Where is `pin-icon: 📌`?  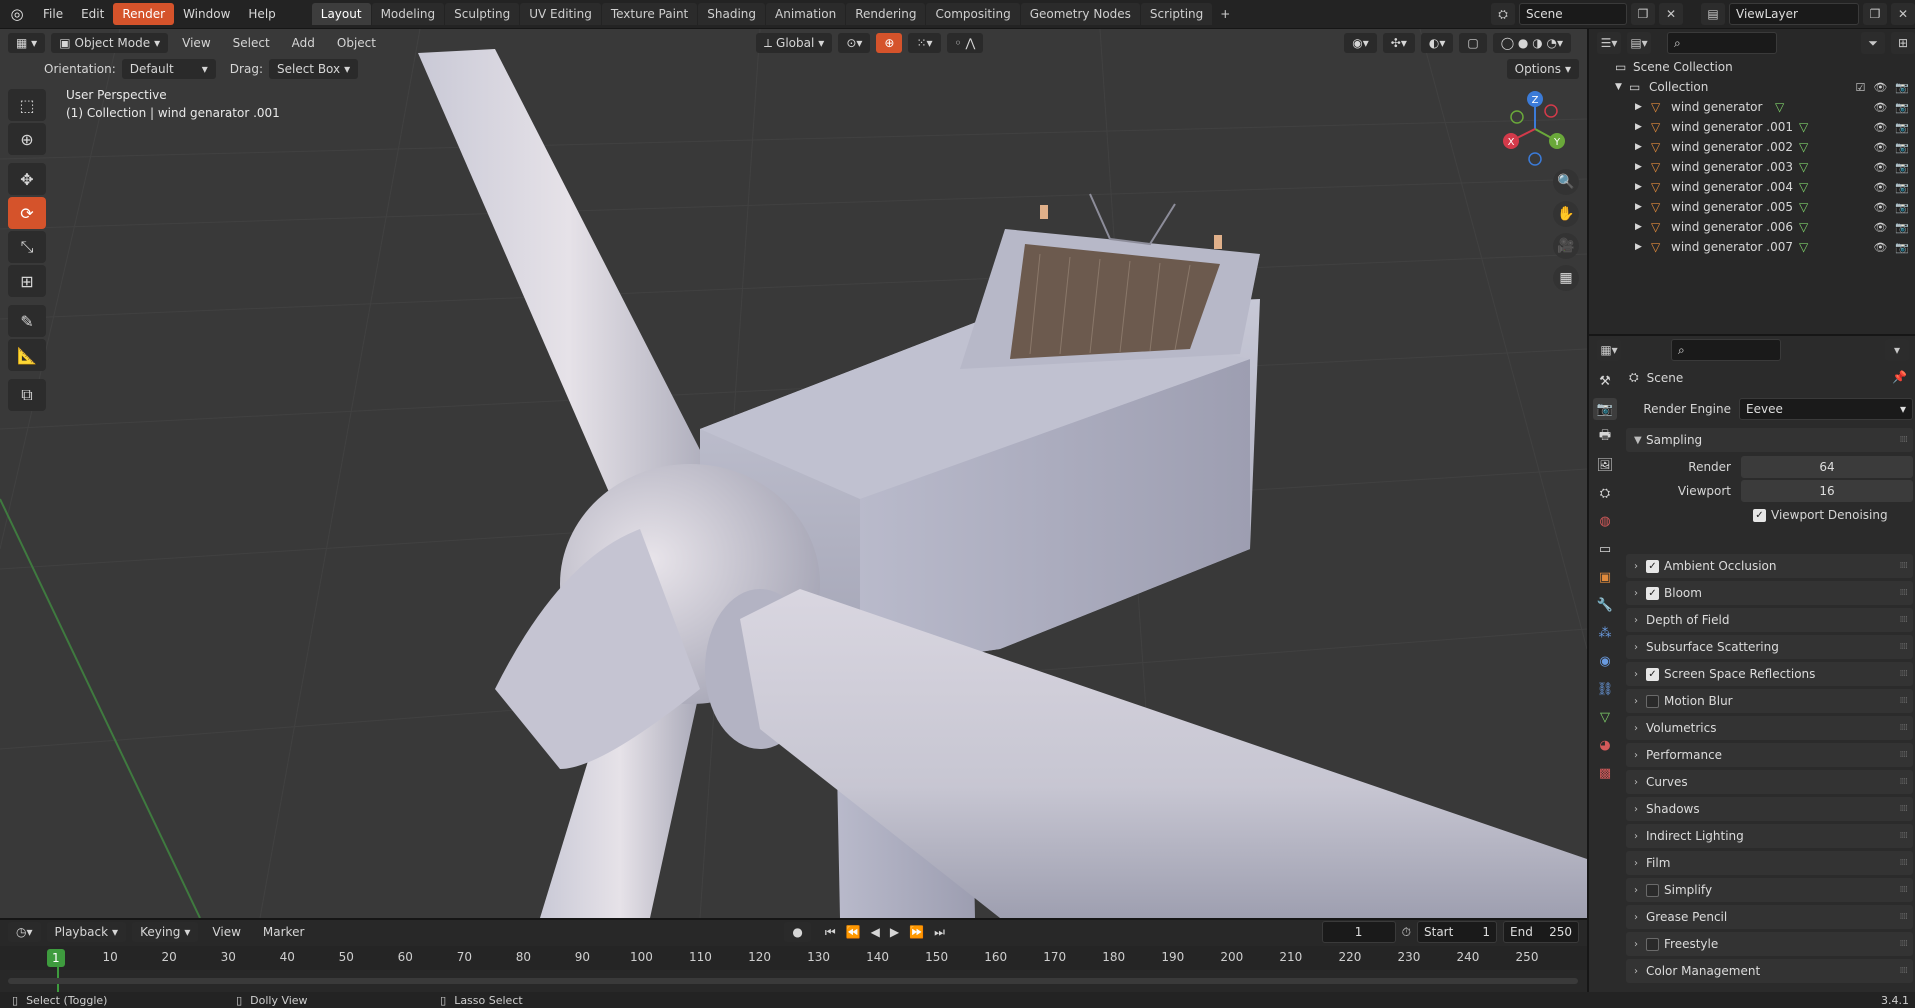 pin-icon: 📌 is located at coordinates (1899, 377).